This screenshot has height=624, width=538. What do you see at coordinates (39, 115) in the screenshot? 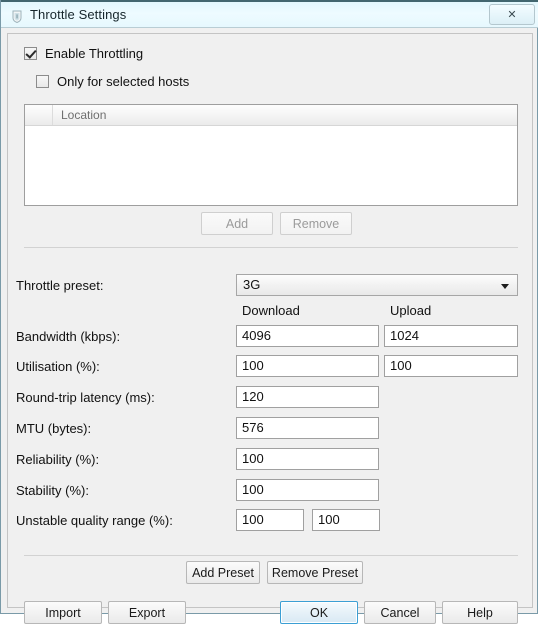
I see `host-list-column-checkbox` at bounding box center [39, 115].